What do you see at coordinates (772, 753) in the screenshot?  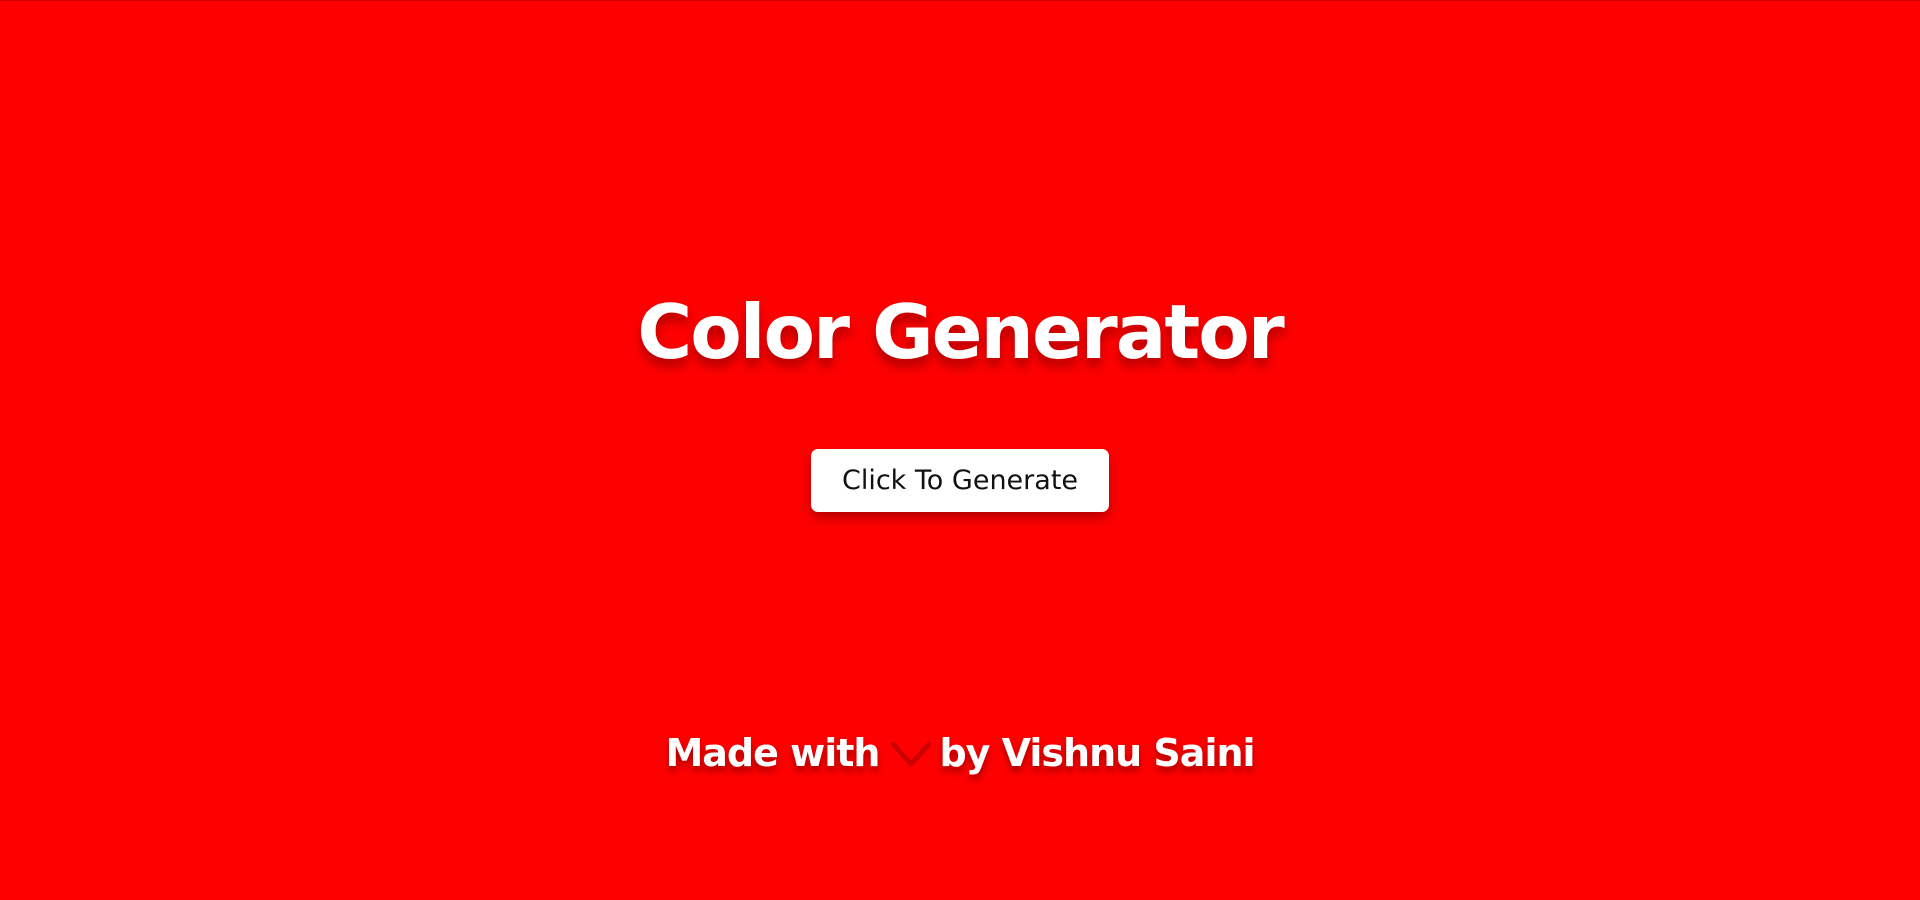 I see `footer-prefix: Made with` at bounding box center [772, 753].